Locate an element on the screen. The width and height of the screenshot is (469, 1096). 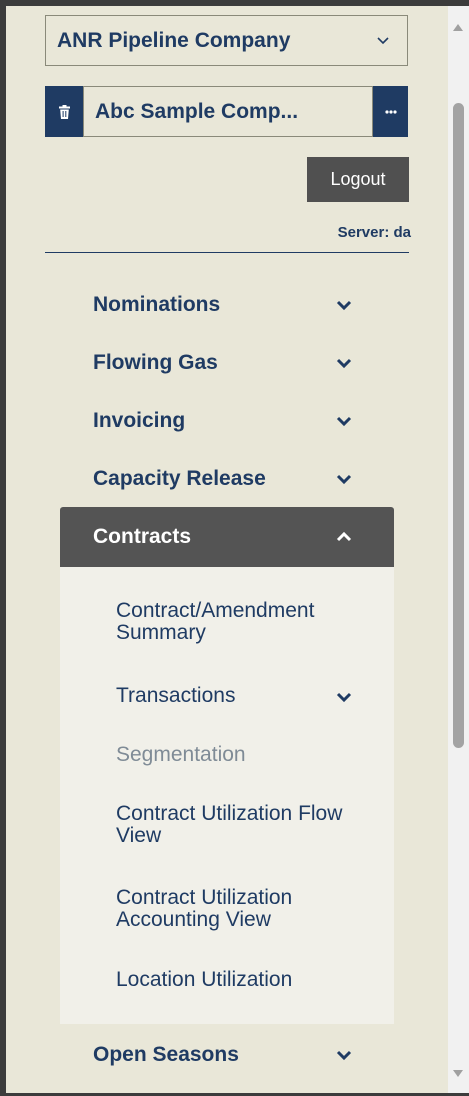
vertical-scrollbar is located at coordinates (458, 549).